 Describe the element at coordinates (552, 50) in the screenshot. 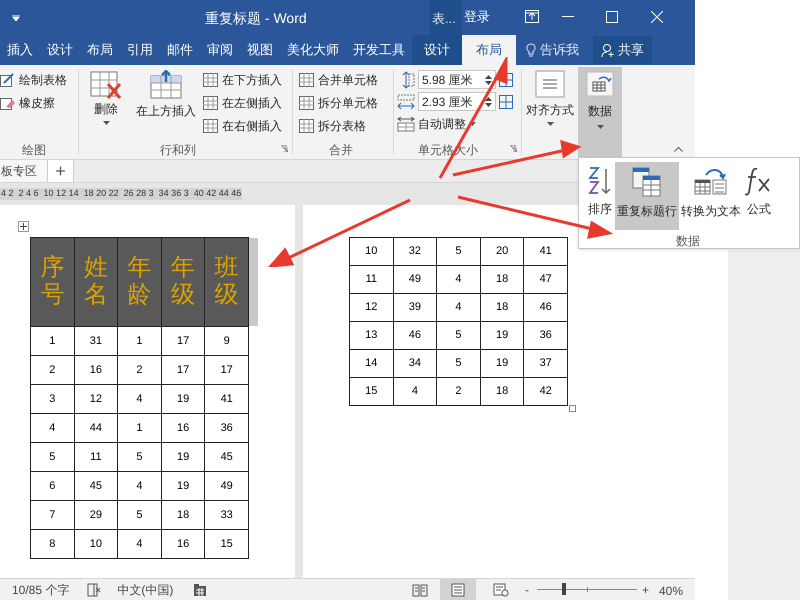

I see `tell-me-field: 告诉我` at that location.